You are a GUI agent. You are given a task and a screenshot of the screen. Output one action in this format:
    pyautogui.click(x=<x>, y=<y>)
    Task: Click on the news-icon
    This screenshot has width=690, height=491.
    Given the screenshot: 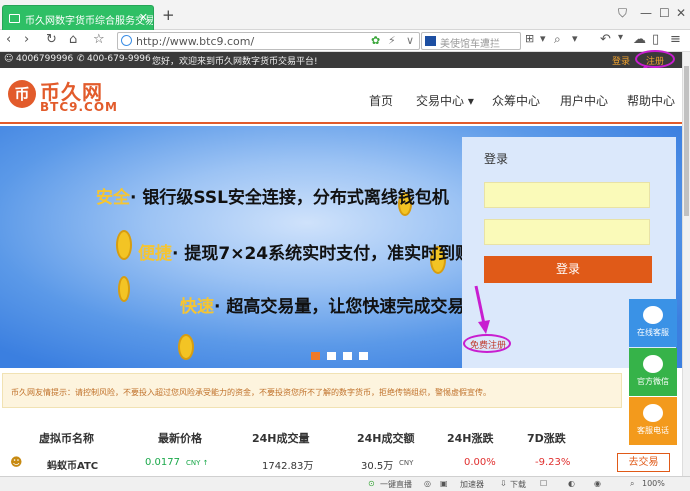 What is the action you would take?
    pyautogui.click(x=430, y=41)
    